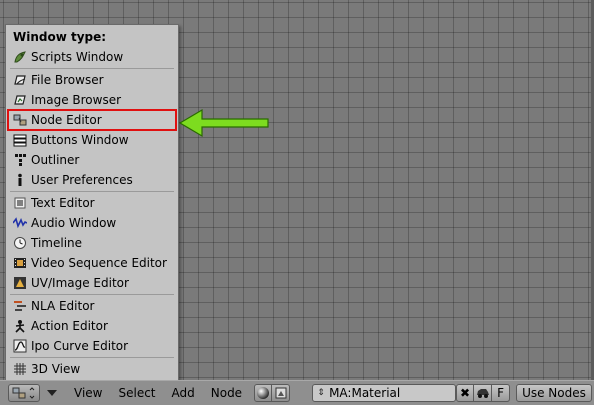 The height and width of the screenshot is (405, 594). I want to click on menu-item-node-editor: Node Editor, so click(92, 120).